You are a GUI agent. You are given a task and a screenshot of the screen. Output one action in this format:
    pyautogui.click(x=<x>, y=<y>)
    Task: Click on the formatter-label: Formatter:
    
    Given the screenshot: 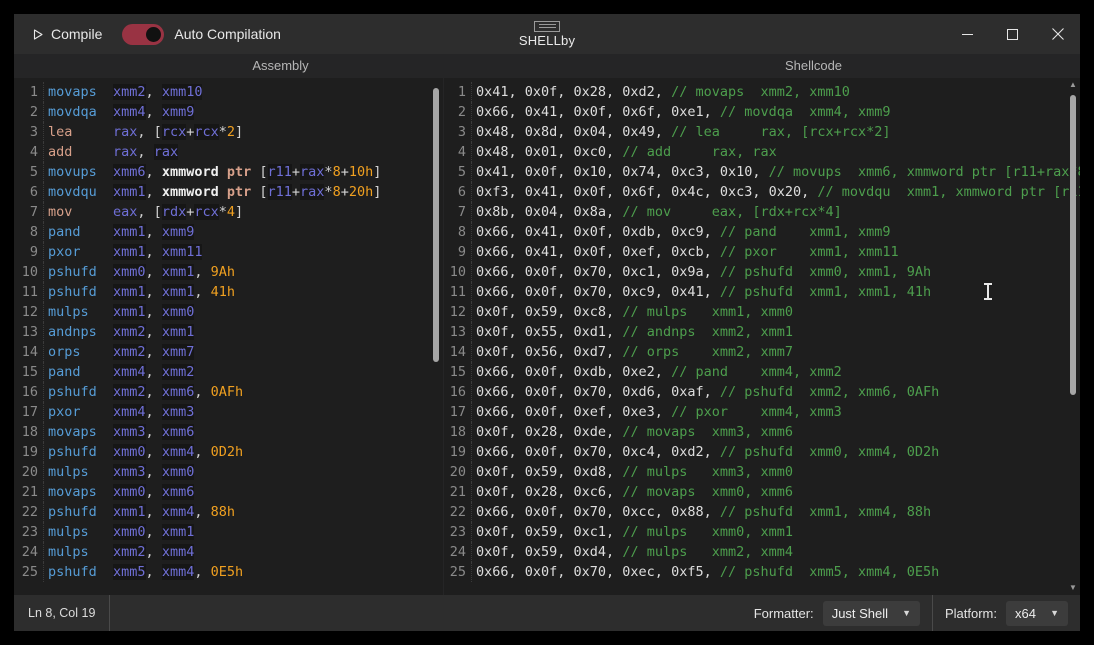 What is the action you would take?
    pyautogui.click(x=783, y=613)
    